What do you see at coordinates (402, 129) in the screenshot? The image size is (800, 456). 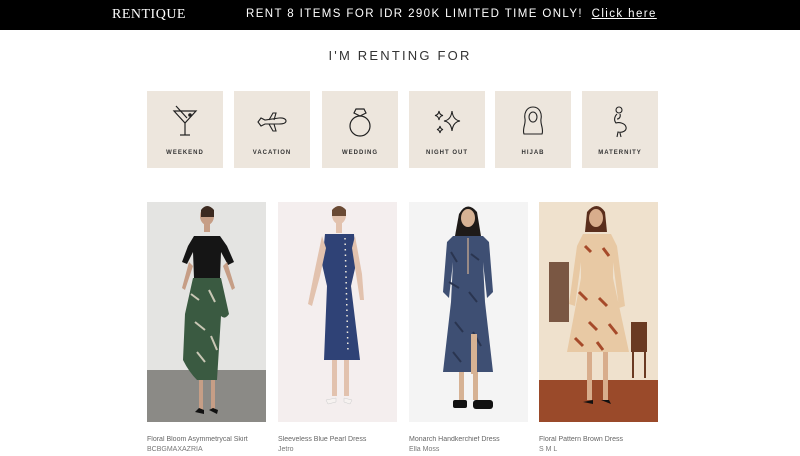 I see `occasion-list: WEEKEND VACATION WEDDING NIGHT OUT HIJAB` at bounding box center [402, 129].